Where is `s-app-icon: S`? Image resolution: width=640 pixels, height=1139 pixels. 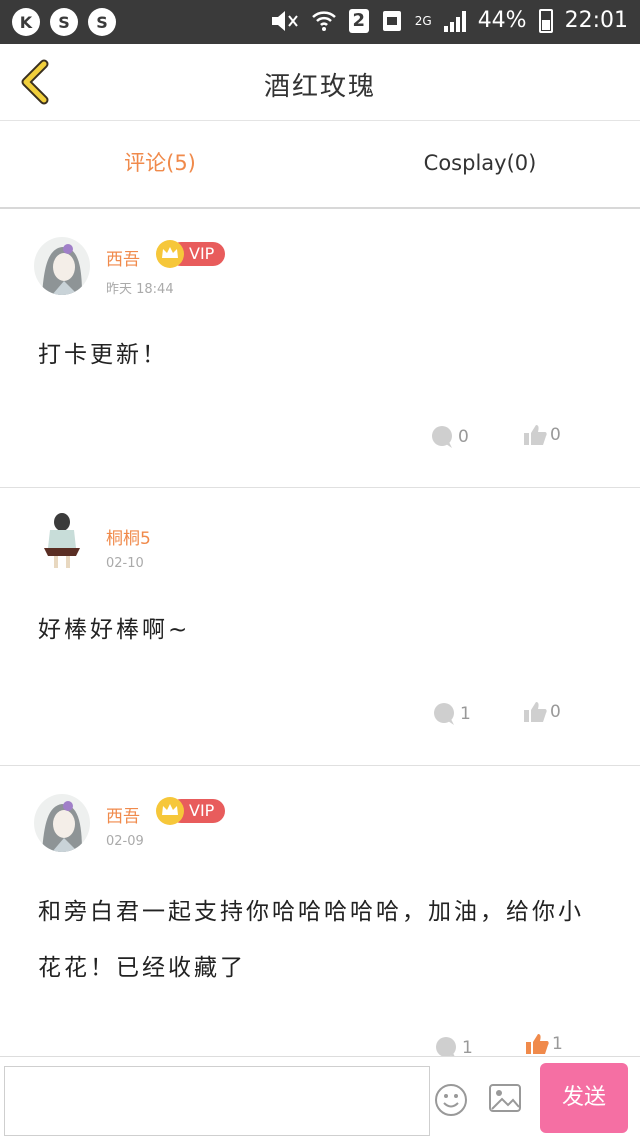 s-app-icon: S is located at coordinates (64, 22).